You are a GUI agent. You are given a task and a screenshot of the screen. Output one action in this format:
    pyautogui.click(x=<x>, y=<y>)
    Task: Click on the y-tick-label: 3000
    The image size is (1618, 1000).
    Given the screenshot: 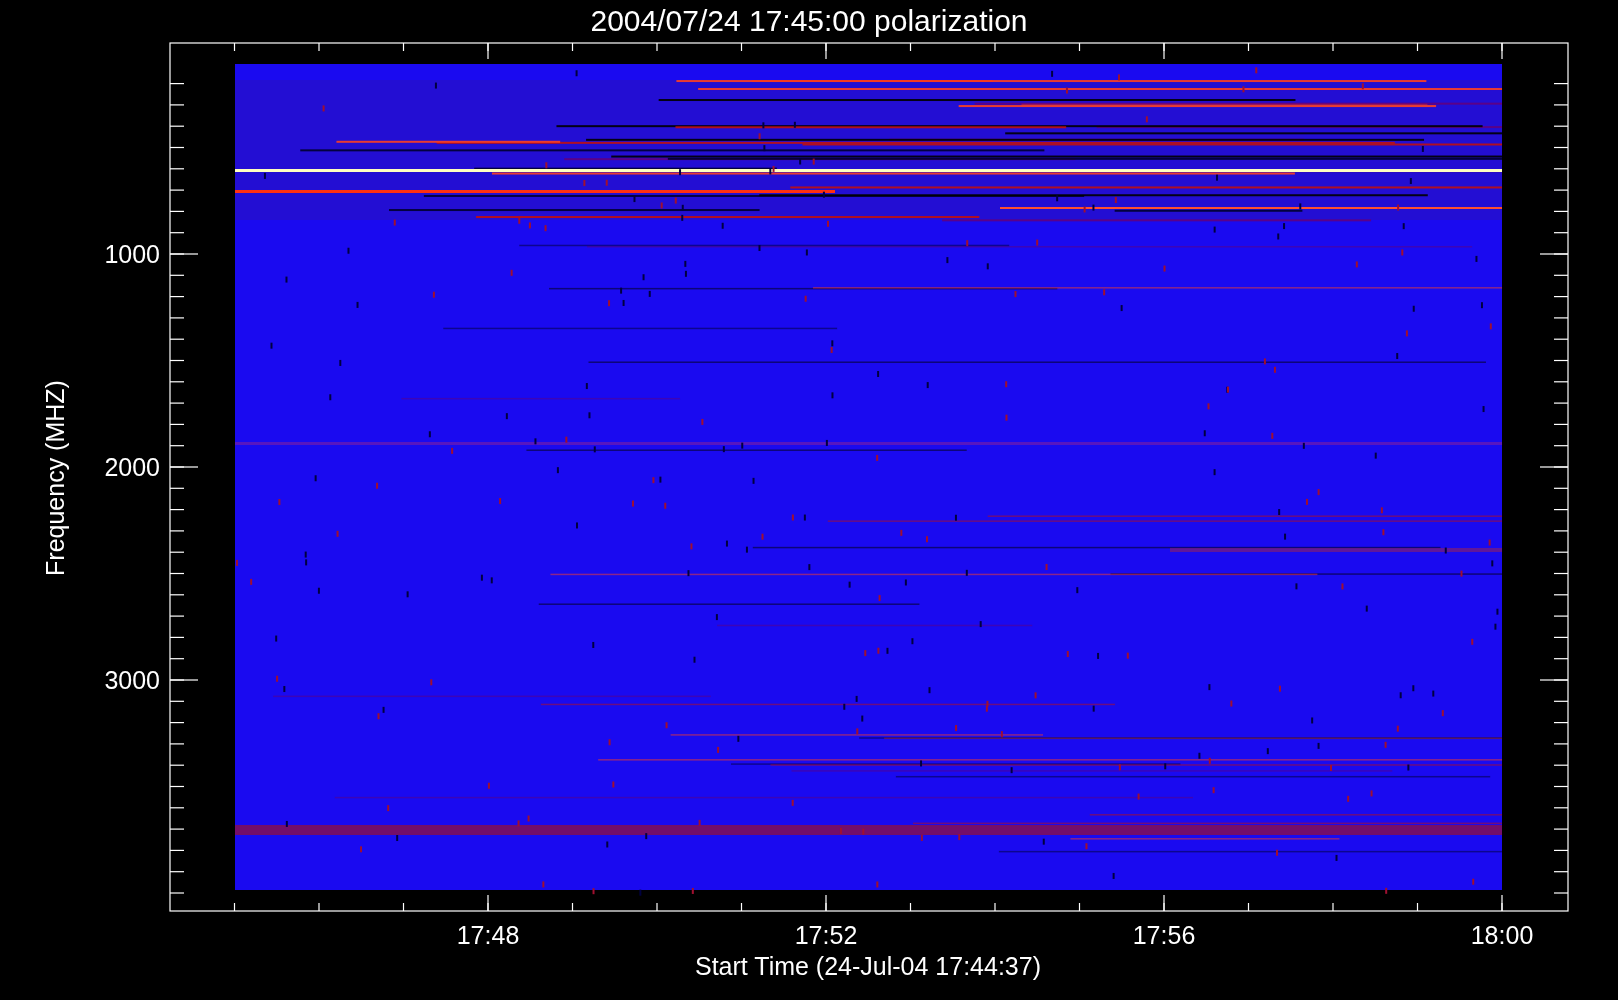 What is the action you would take?
    pyautogui.click(x=132, y=680)
    